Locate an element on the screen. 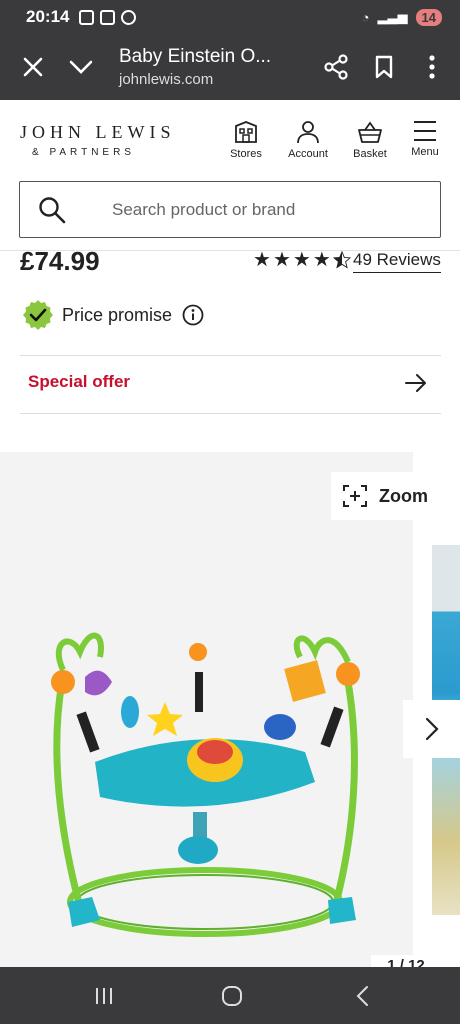 This screenshot has width=460, height=1024. zoom-button: Zoom is located at coordinates (386, 496).